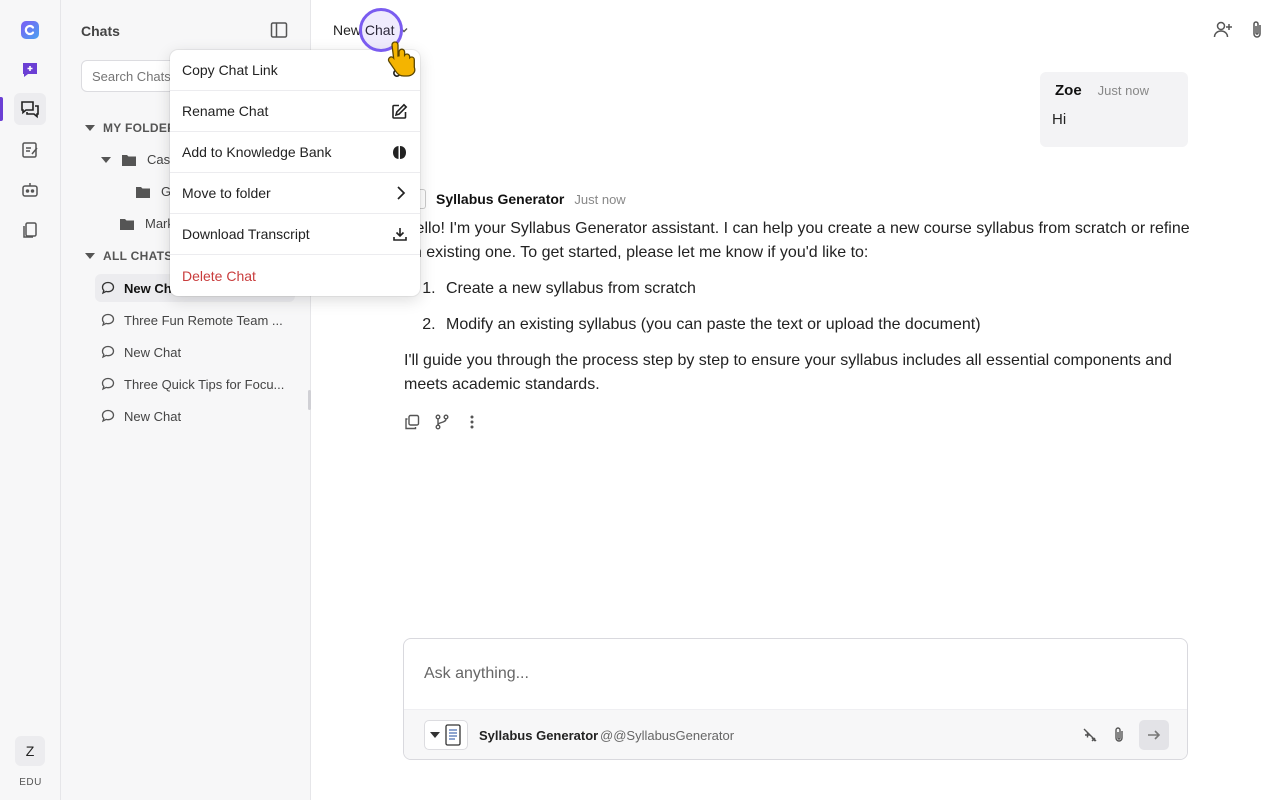  Describe the element at coordinates (1090, 735) in the screenshot. I see `clear-tools-icon` at that location.